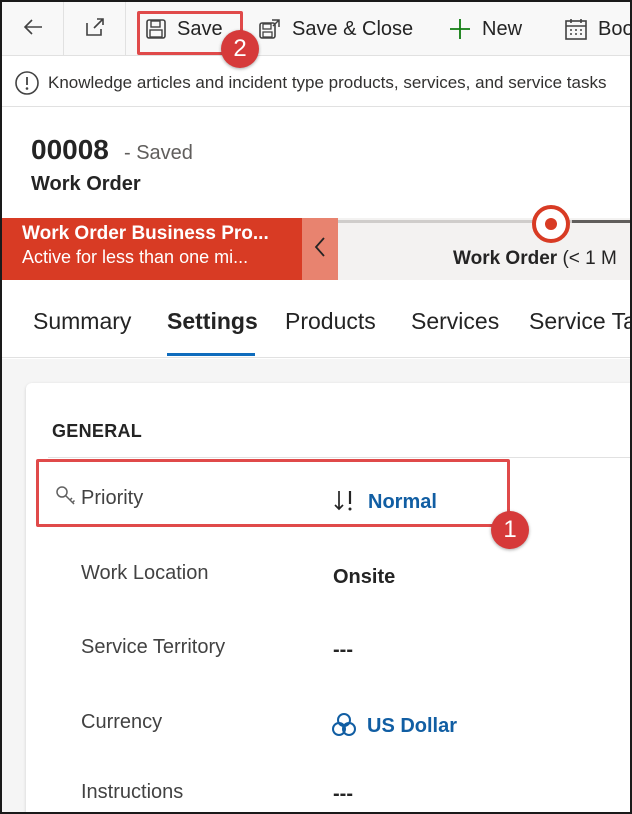  I want to click on tab-settings: Settings, so click(212, 321).